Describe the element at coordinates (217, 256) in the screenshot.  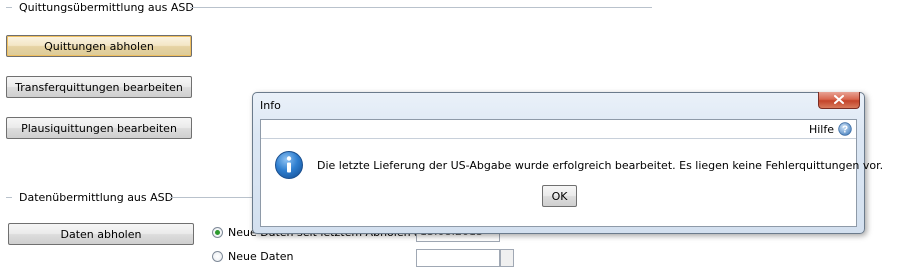
I see `radio-new-data` at that location.